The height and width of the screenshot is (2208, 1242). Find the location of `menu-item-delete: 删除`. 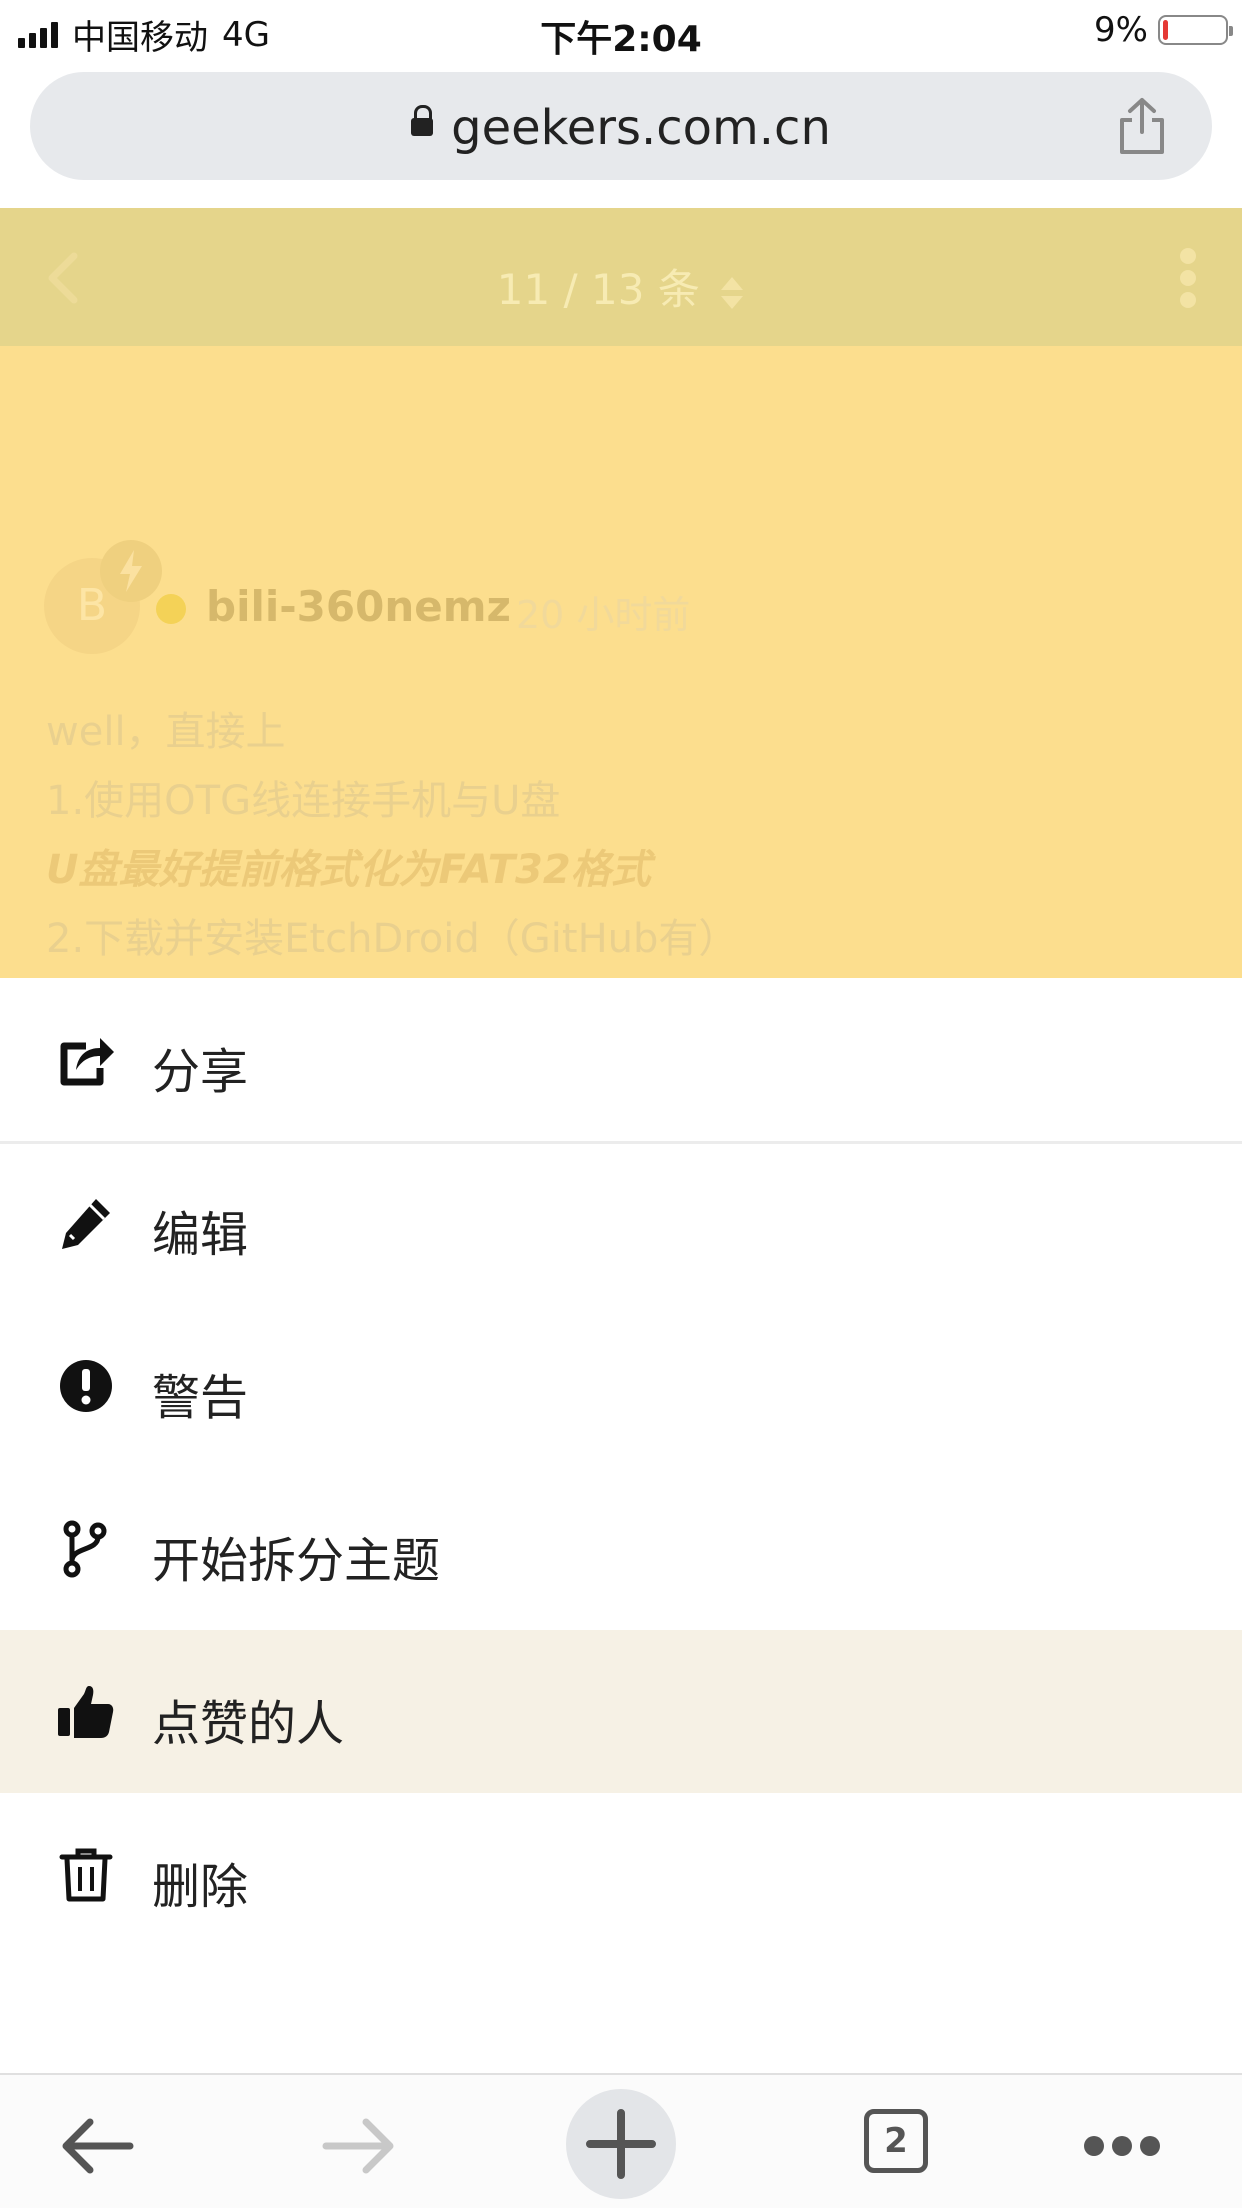

menu-item-delete: 删除 is located at coordinates (621, 1874).